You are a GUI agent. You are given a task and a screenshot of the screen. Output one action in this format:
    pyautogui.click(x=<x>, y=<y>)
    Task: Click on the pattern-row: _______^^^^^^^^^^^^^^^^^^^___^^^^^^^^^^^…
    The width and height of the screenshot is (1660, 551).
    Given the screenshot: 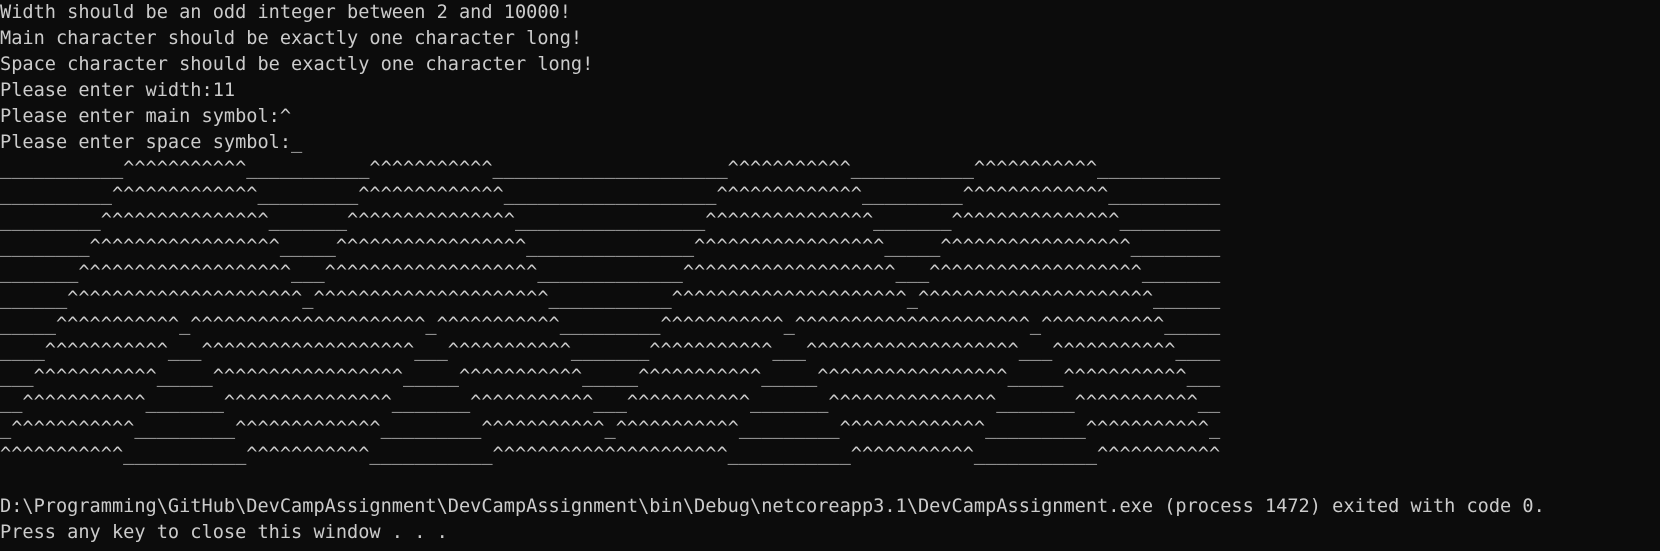 What is the action you would take?
    pyautogui.click(x=610, y=272)
    